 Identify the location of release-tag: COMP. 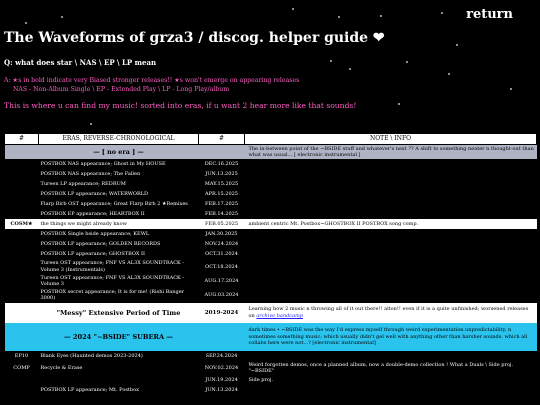
(21, 367).